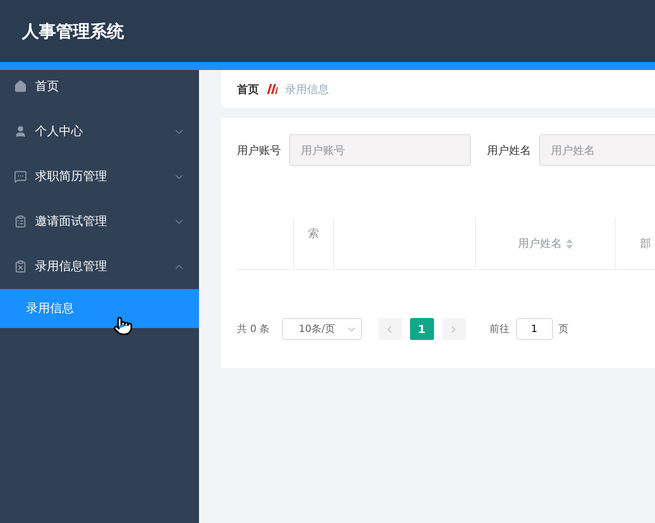  I want to click on goto-page-field: 1, so click(534, 329).